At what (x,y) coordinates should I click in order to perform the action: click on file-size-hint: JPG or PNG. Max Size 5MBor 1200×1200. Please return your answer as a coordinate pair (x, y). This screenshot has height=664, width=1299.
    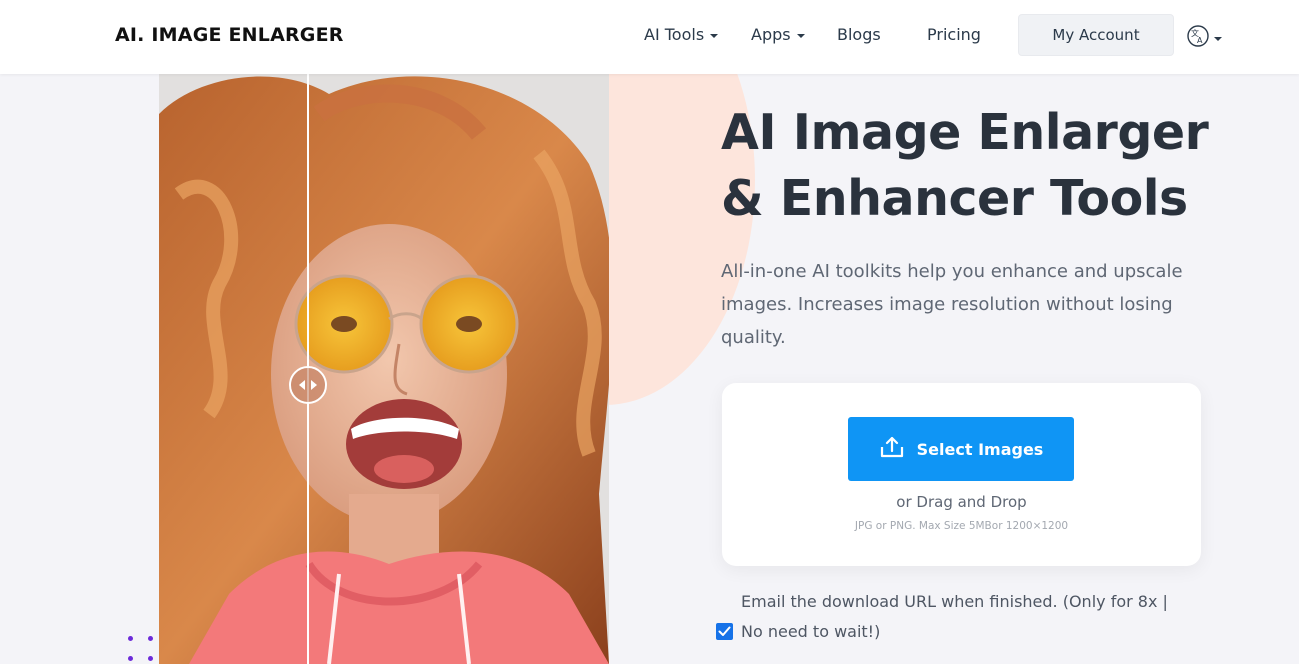
    Looking at the image, I should click on (961, 526).